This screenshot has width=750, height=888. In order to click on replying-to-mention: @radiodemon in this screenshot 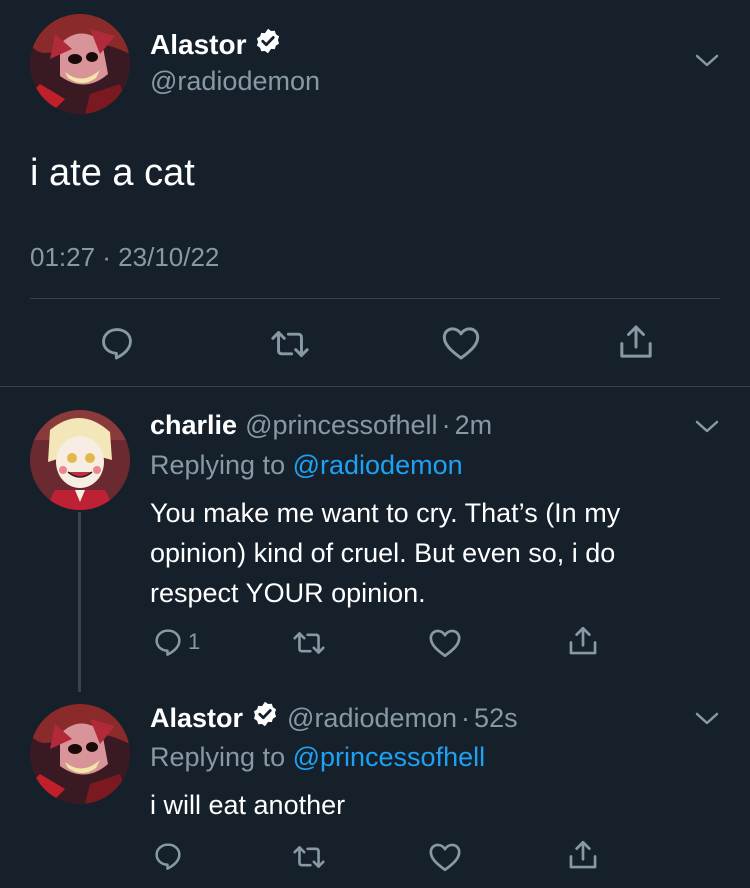, I will do `click(378, 465)`.